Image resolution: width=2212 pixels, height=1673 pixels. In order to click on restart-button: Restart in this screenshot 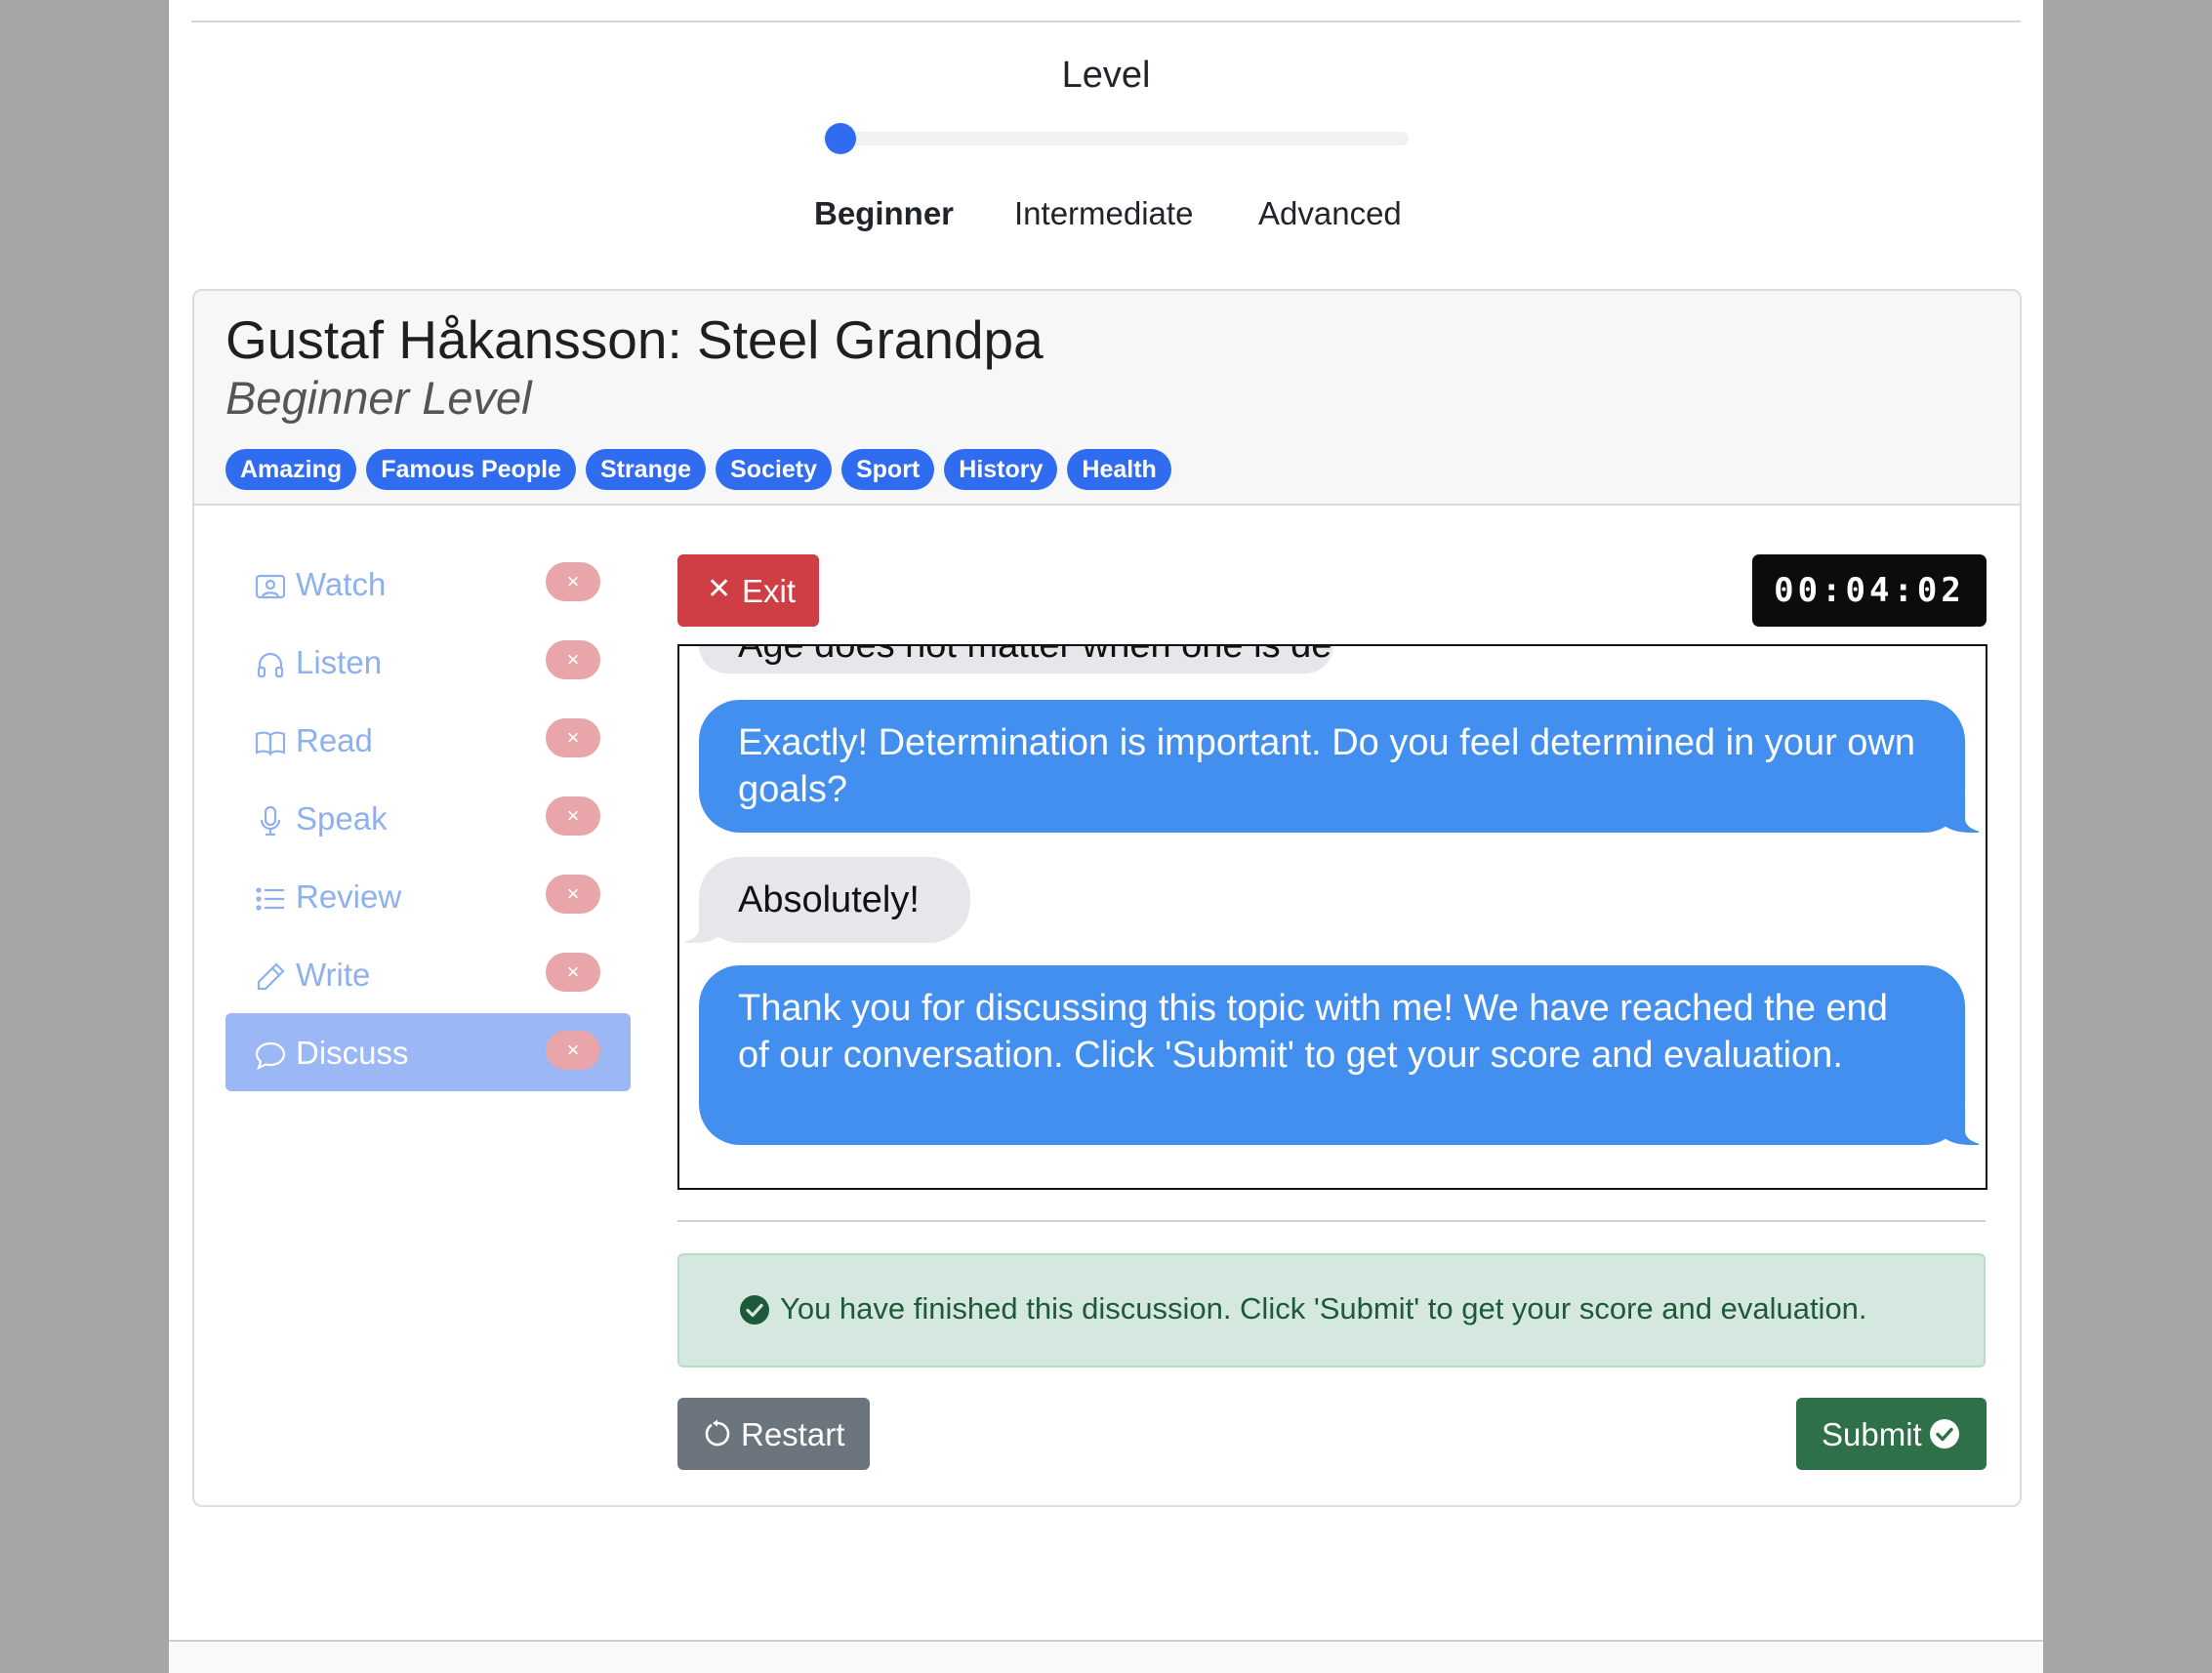, I will do `click(773, 1434)`.